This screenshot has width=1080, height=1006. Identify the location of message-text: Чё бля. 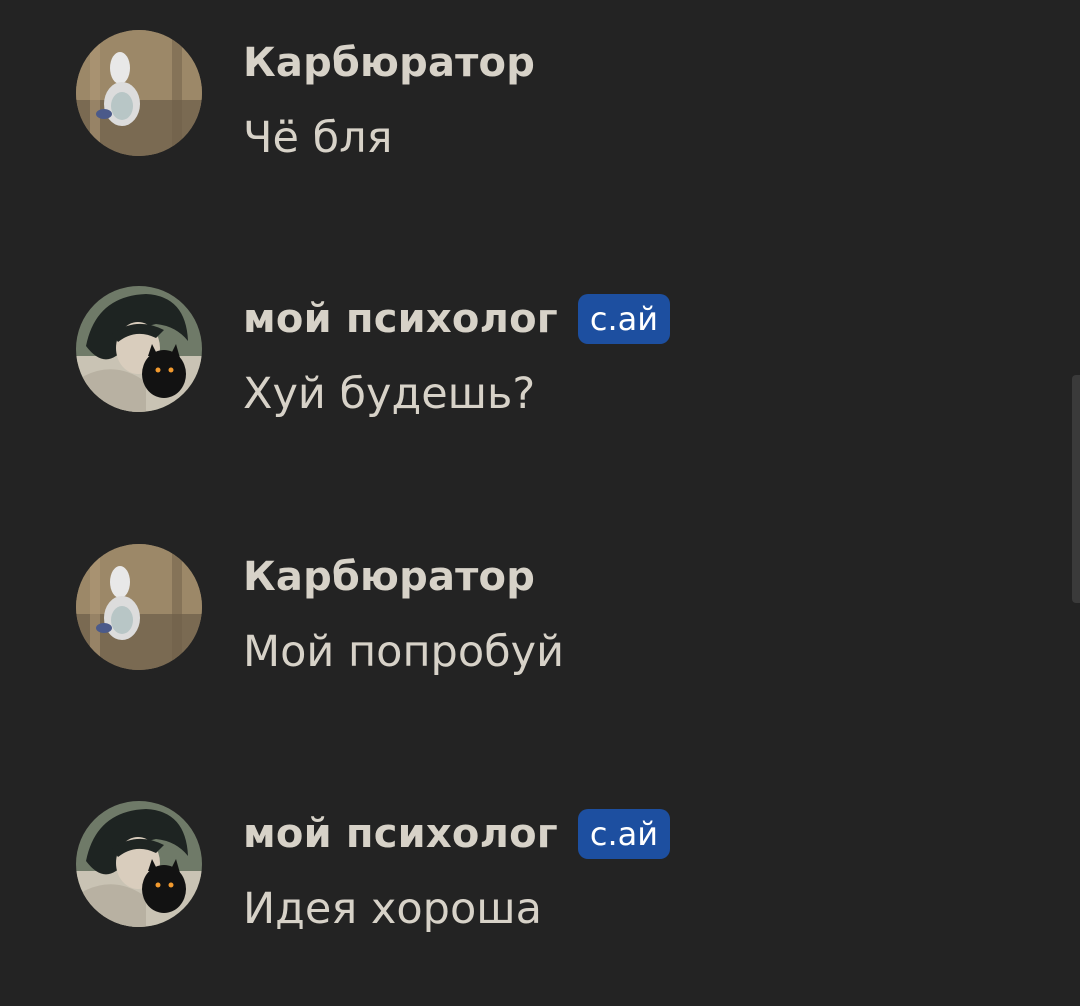
(318, 138).